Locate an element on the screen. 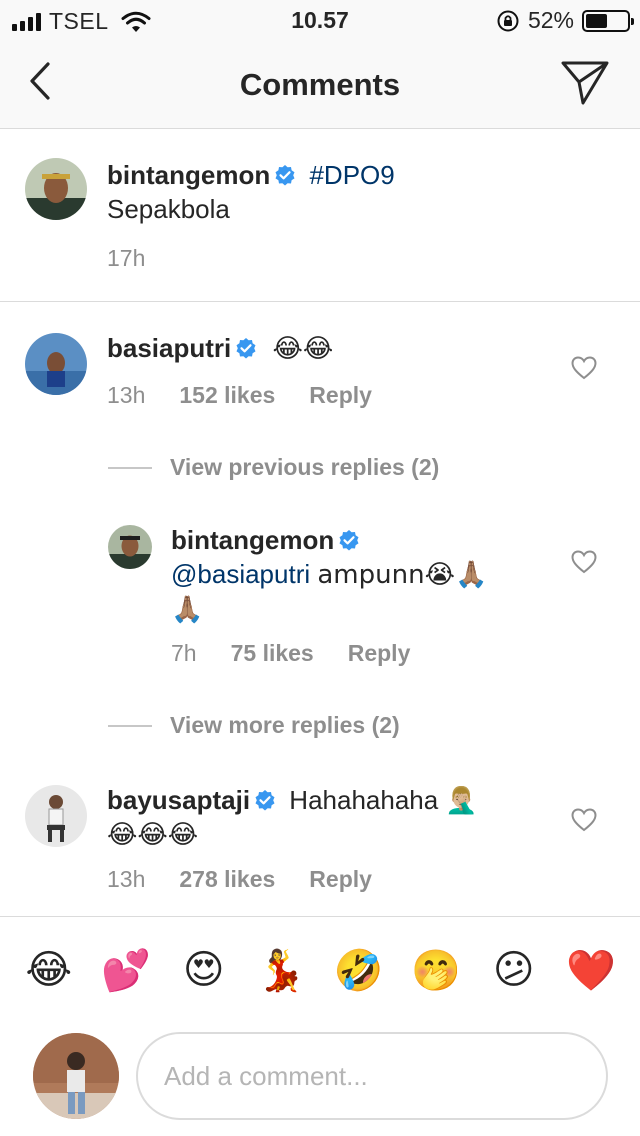 This screenshot has height=1136, width=640. status-right: 52% is located at coordinates (565, 20).